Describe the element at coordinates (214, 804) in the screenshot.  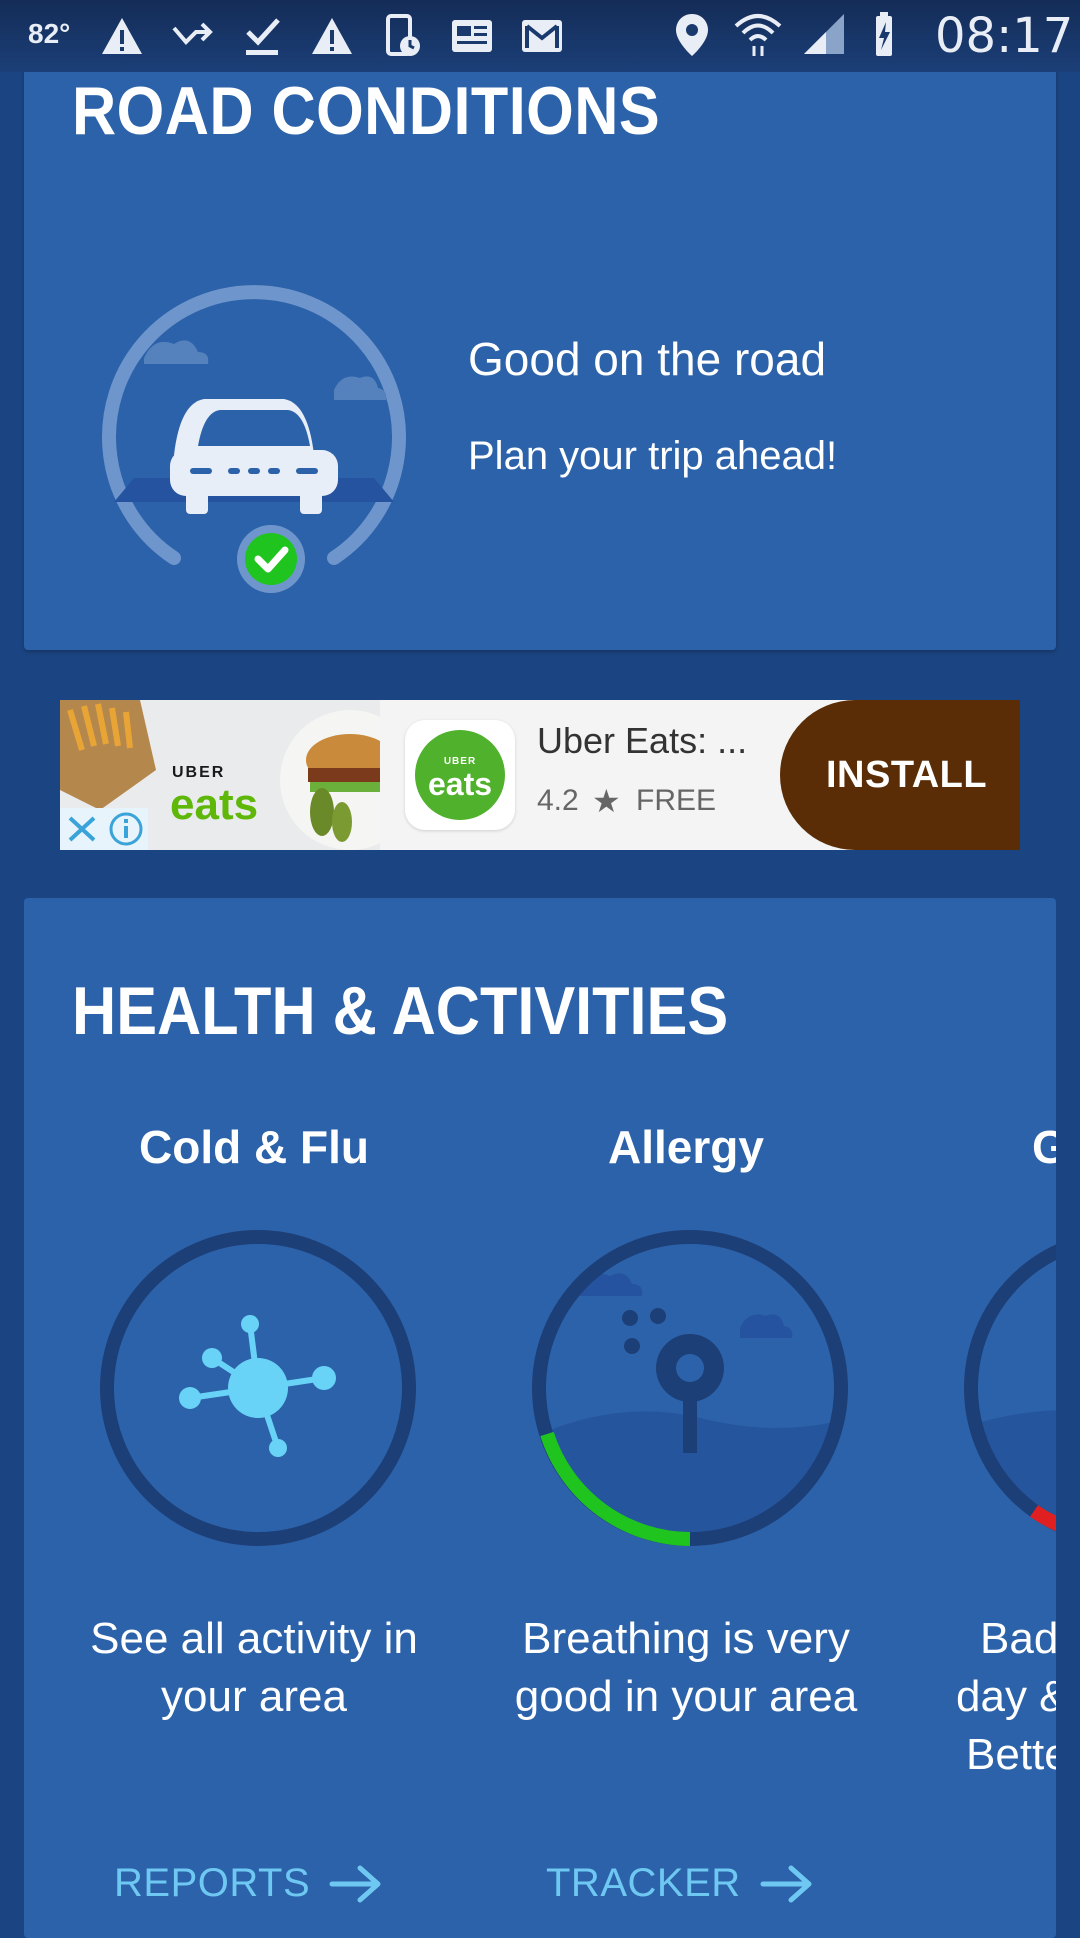
I see `ad-brand-logo-text: eats` at that location.